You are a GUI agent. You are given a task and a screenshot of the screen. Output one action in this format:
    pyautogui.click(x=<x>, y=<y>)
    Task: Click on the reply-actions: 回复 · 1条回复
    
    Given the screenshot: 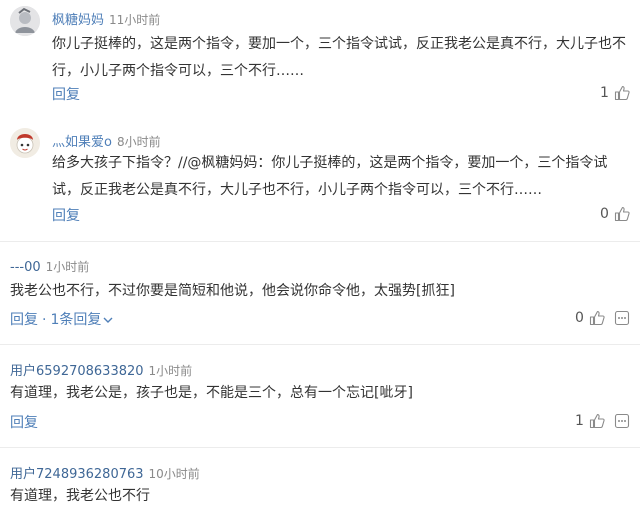 What is the action you would take?
    pyautogui.click(x=61, y=319)
    